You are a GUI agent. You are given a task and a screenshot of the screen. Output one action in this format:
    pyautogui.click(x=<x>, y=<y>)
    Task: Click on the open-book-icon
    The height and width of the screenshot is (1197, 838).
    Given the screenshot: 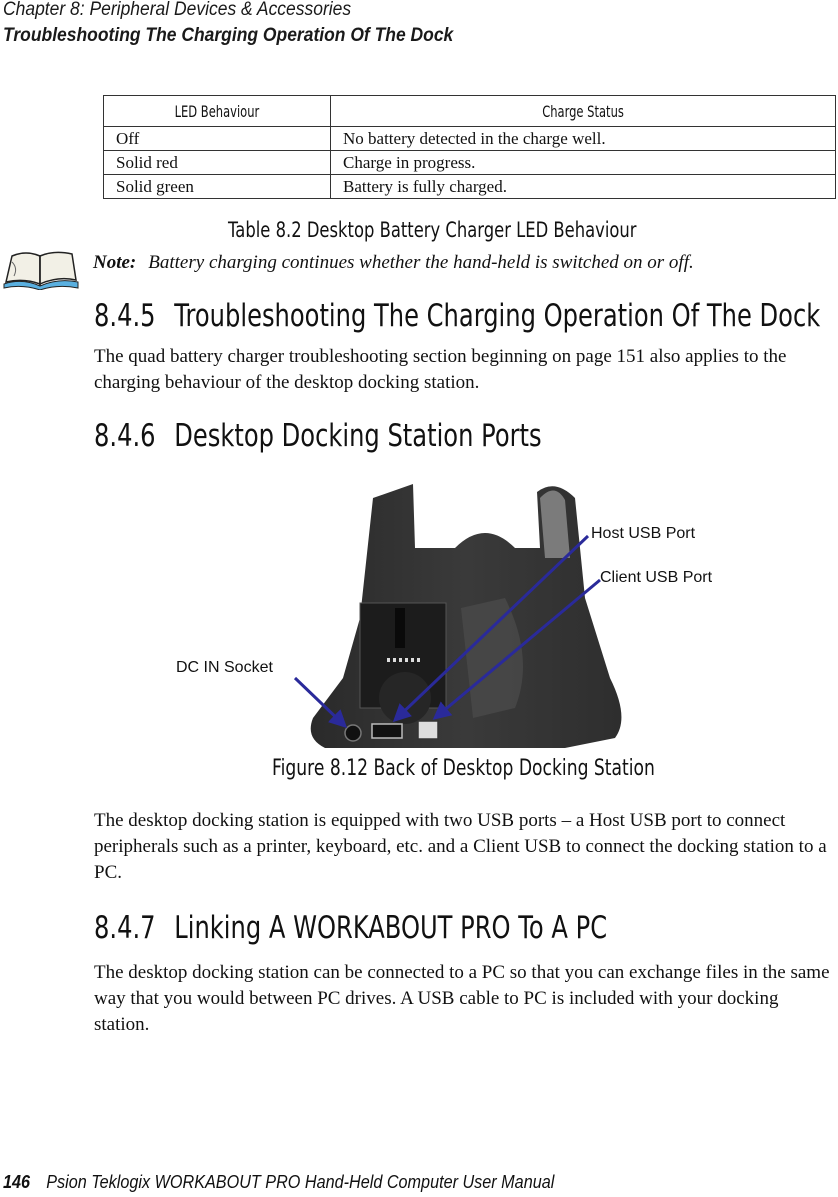 What is the action you would take?
    pyautogui.click(x=41, y=270)
    